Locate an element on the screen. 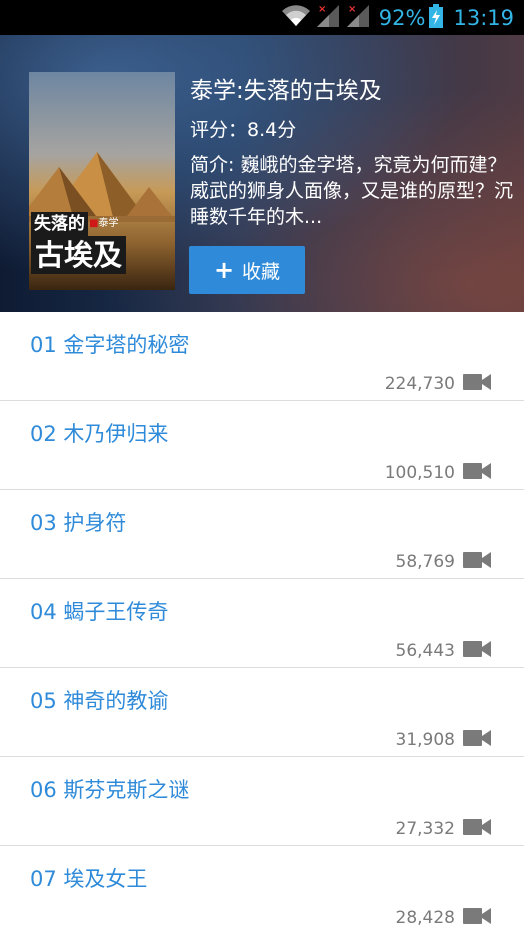 The height and width of the screenshot is (930, 524). episode-item: 02 木乃伊归来 100,510 is located at coordinates (262, 445).